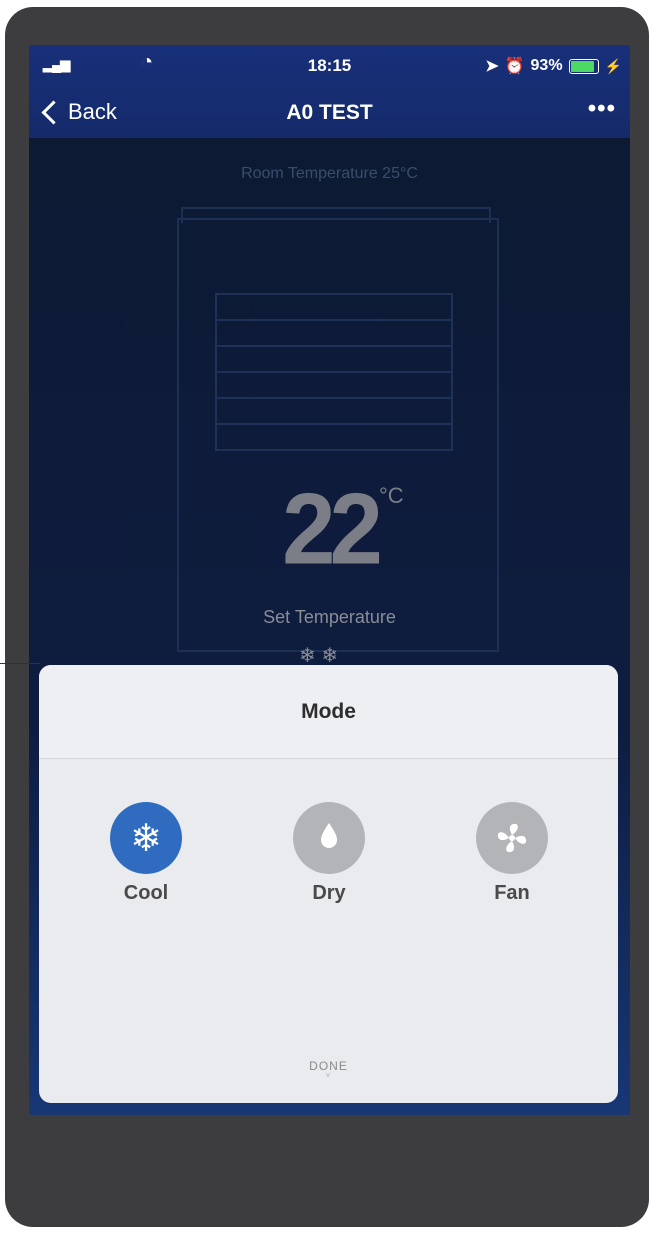  I want to click on alarm-icon: ⏰, so click(514, 66).